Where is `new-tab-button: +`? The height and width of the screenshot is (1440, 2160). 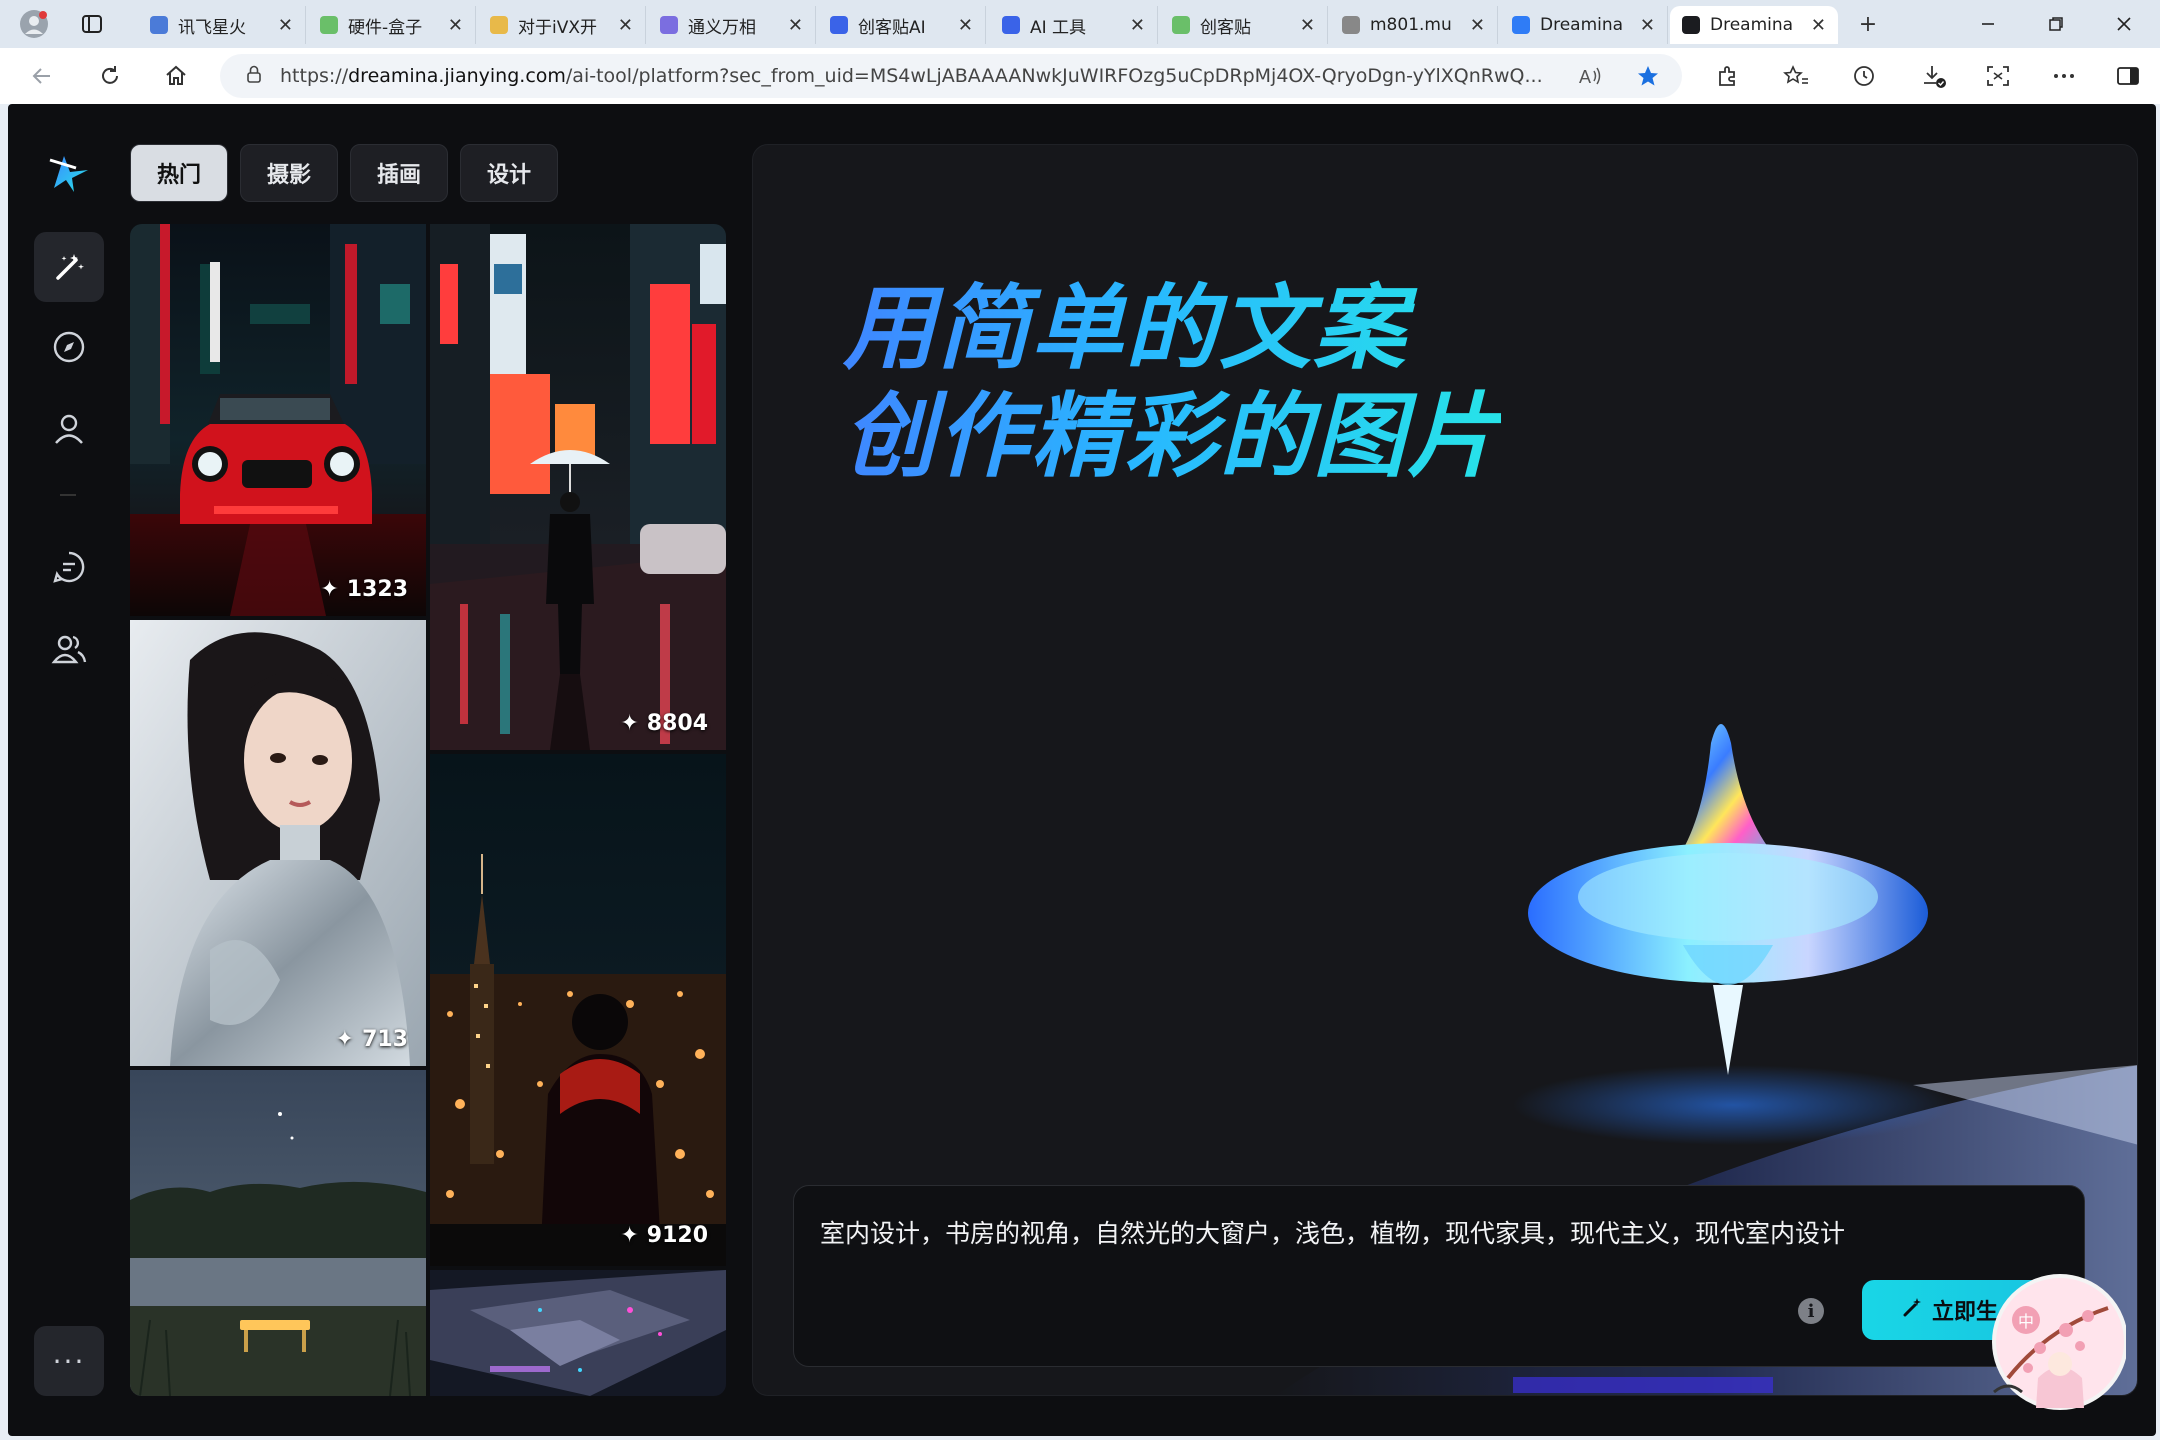 new-tab-button: + is located at coordinates (1868, 24).